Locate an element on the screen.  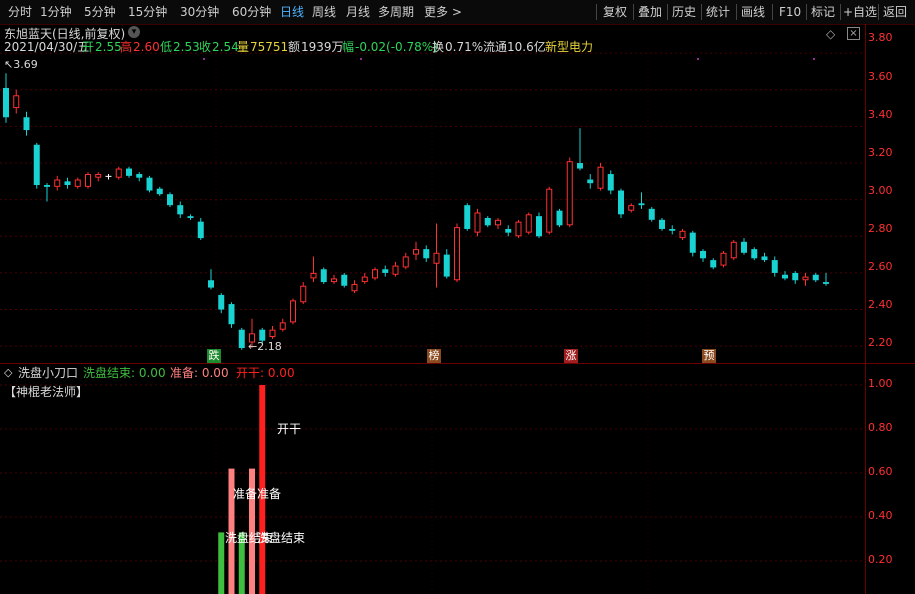
indicator-settings-icon: ◇ is located at coordinates (8, 373).